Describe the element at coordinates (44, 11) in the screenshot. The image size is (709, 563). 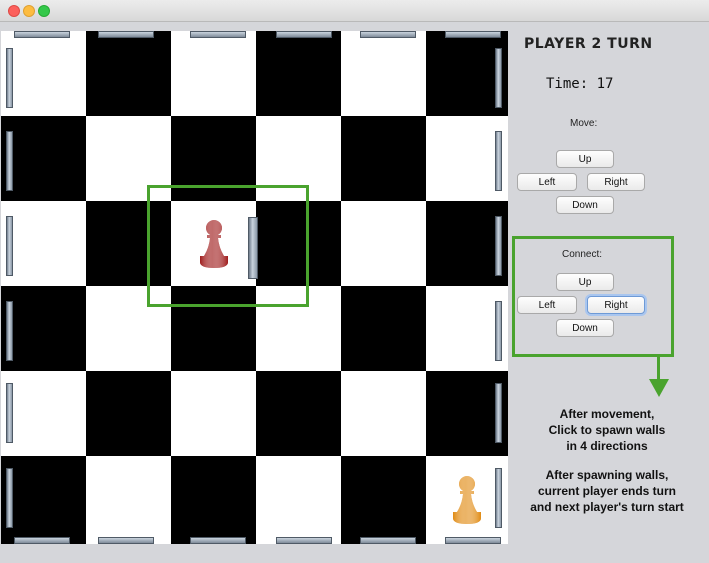
I see `maximize-window-button` at that location.